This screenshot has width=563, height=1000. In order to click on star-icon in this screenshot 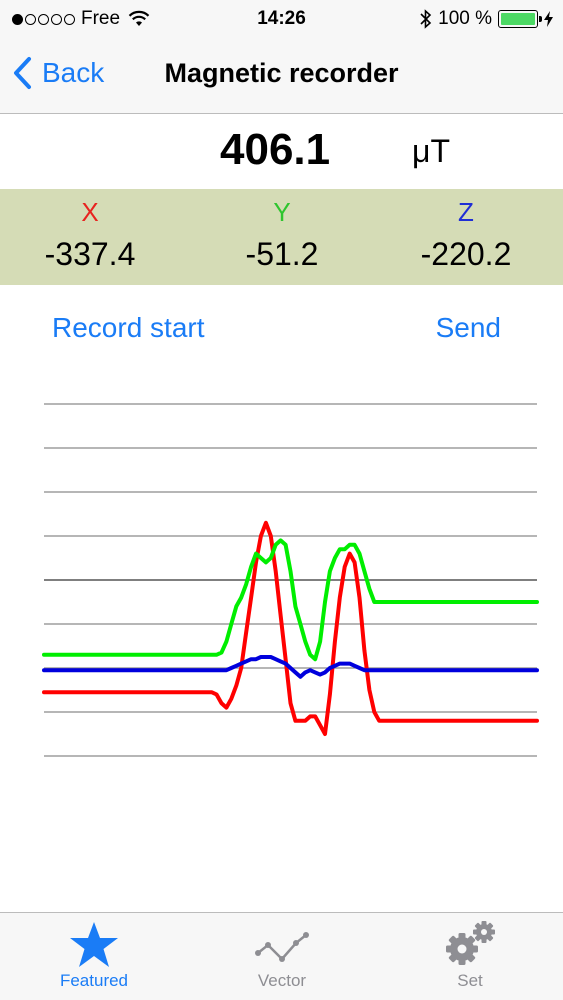, I will do `click(94, 944)`.